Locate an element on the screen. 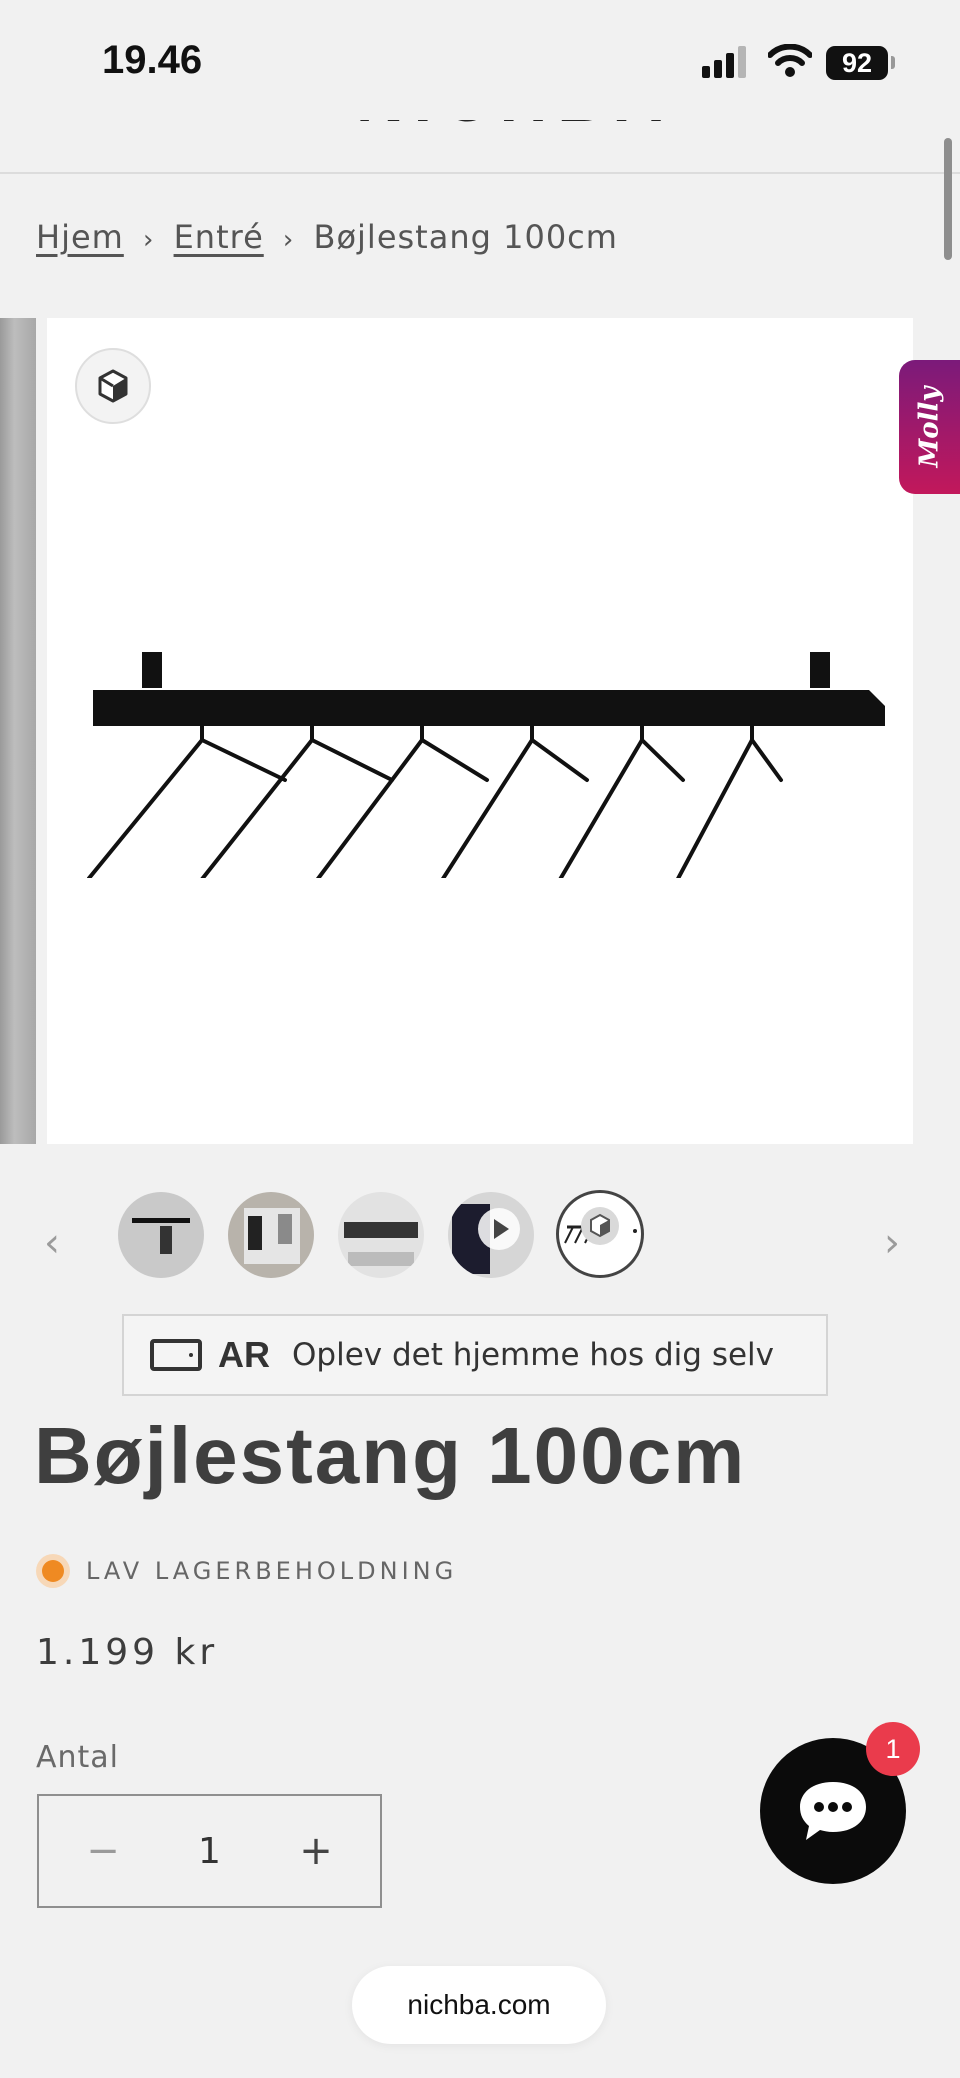  battery-nub is located at coordinates (893, 62).